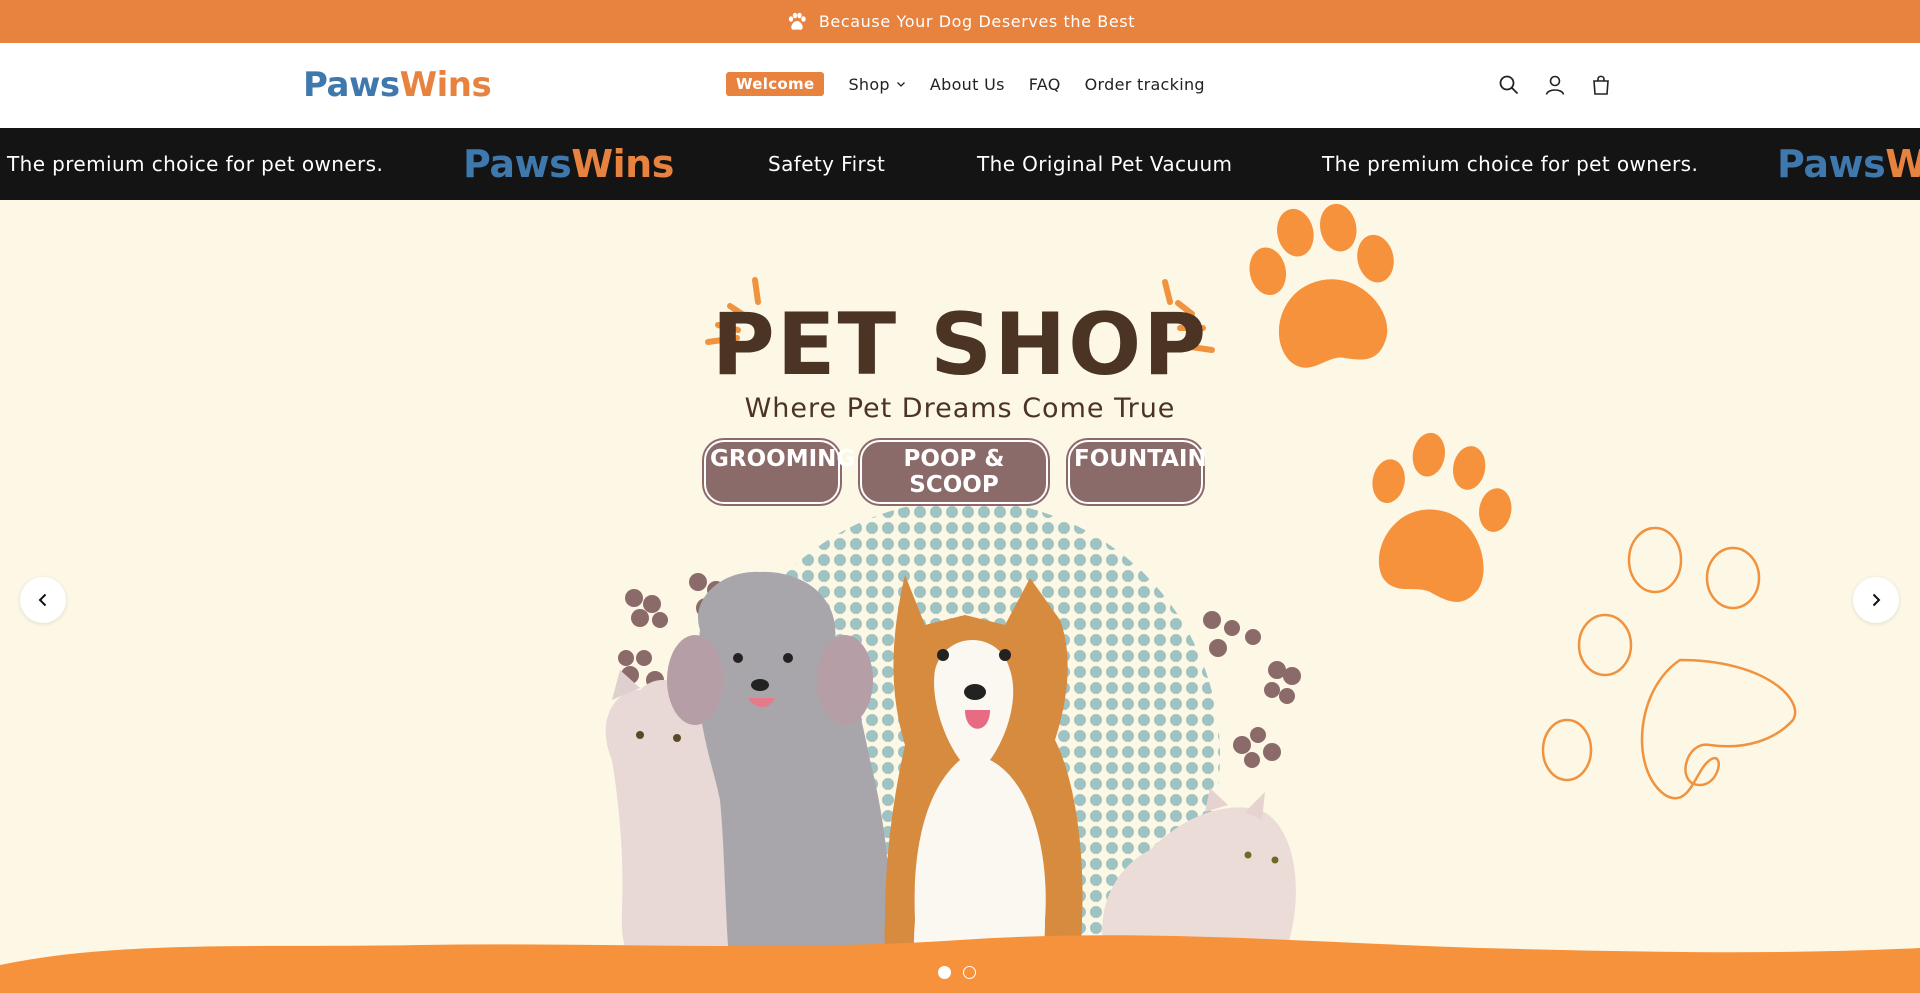 Image resolution: width=1920 pixels, height=993 pixels. I want to click on slide-prev-button, so click(43, 600).